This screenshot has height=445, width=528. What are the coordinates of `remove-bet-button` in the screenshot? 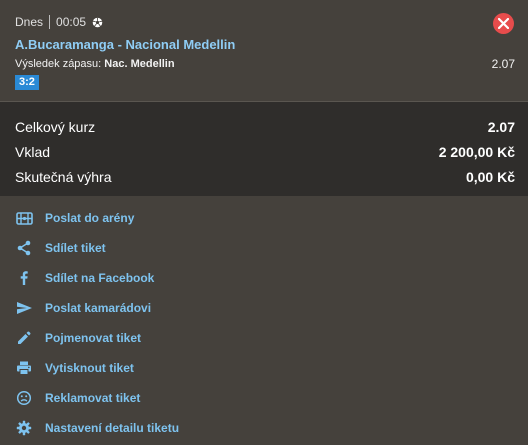 It's located at (503, 23).